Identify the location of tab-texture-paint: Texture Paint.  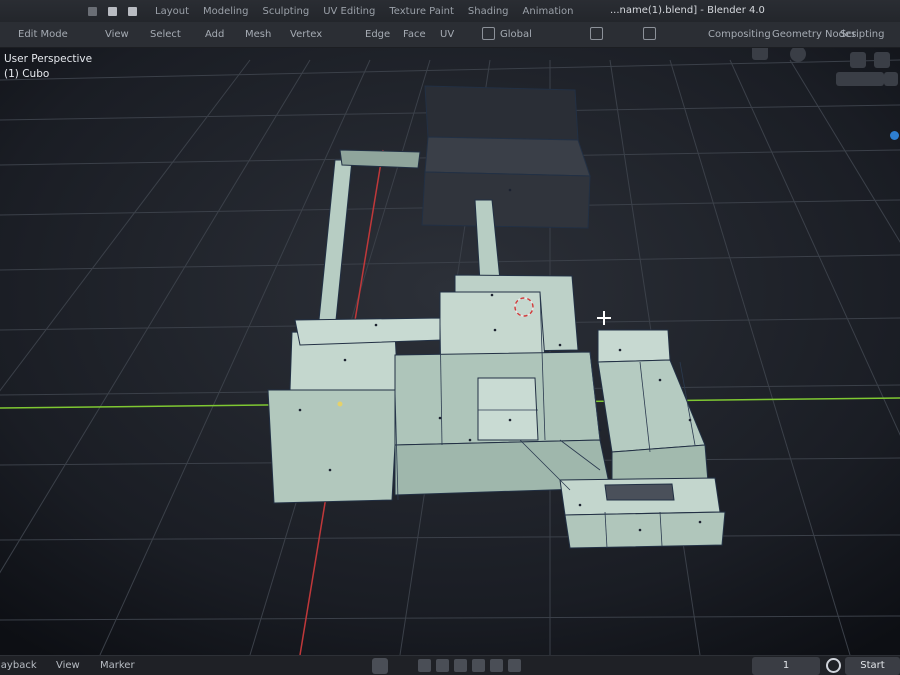
(421, 11).